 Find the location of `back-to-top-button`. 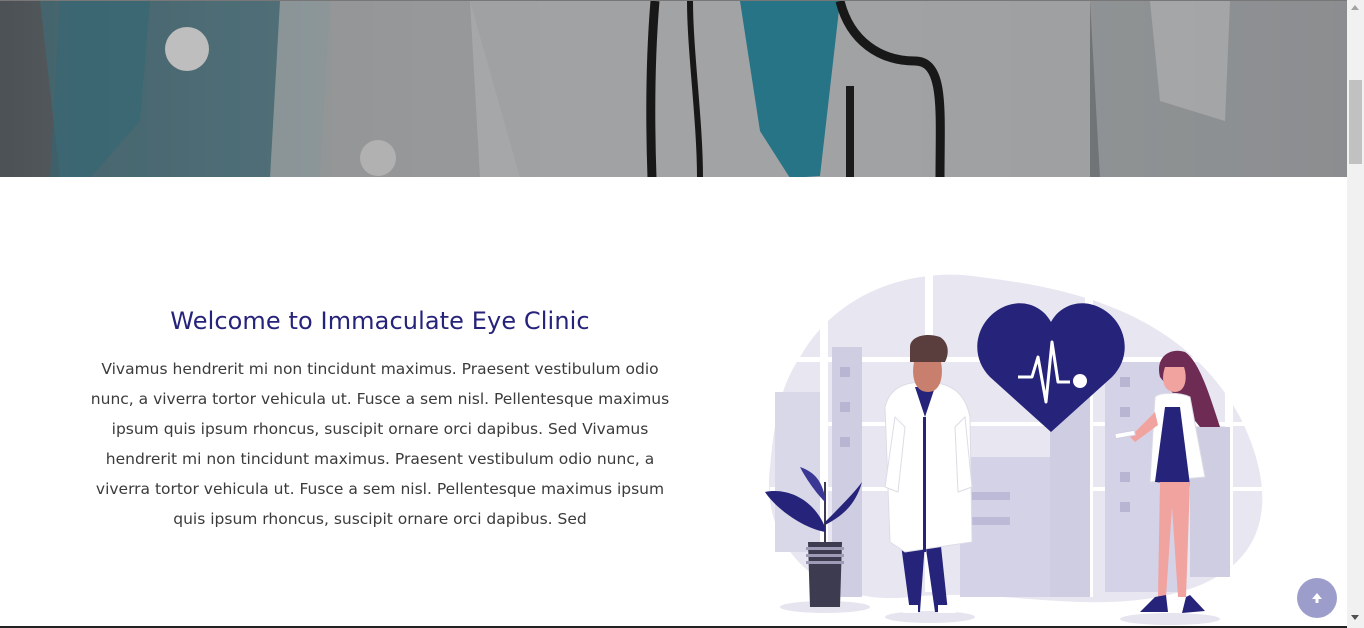

back-to-top-button is located at coordinates (1317, 598).